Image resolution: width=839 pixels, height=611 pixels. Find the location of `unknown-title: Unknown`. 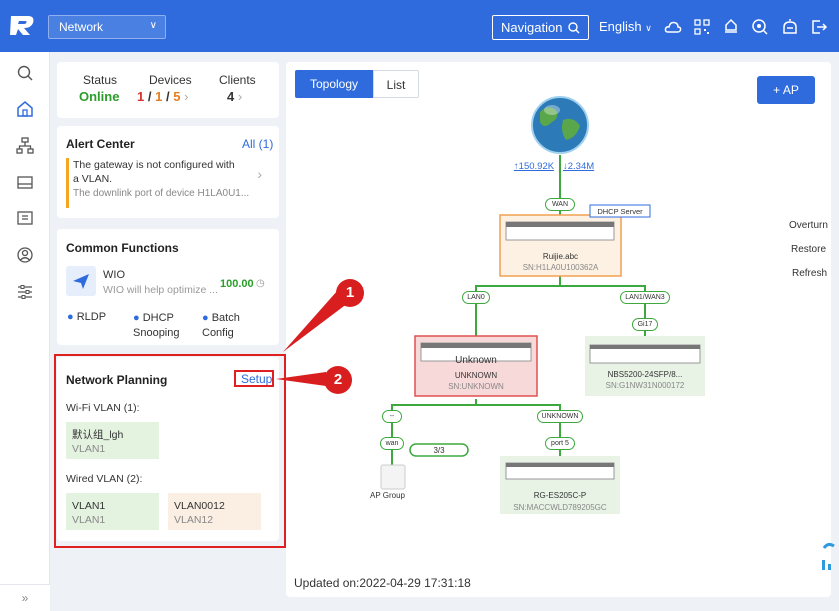

unknown-title: Unknown is located at coordinates (476, 360).